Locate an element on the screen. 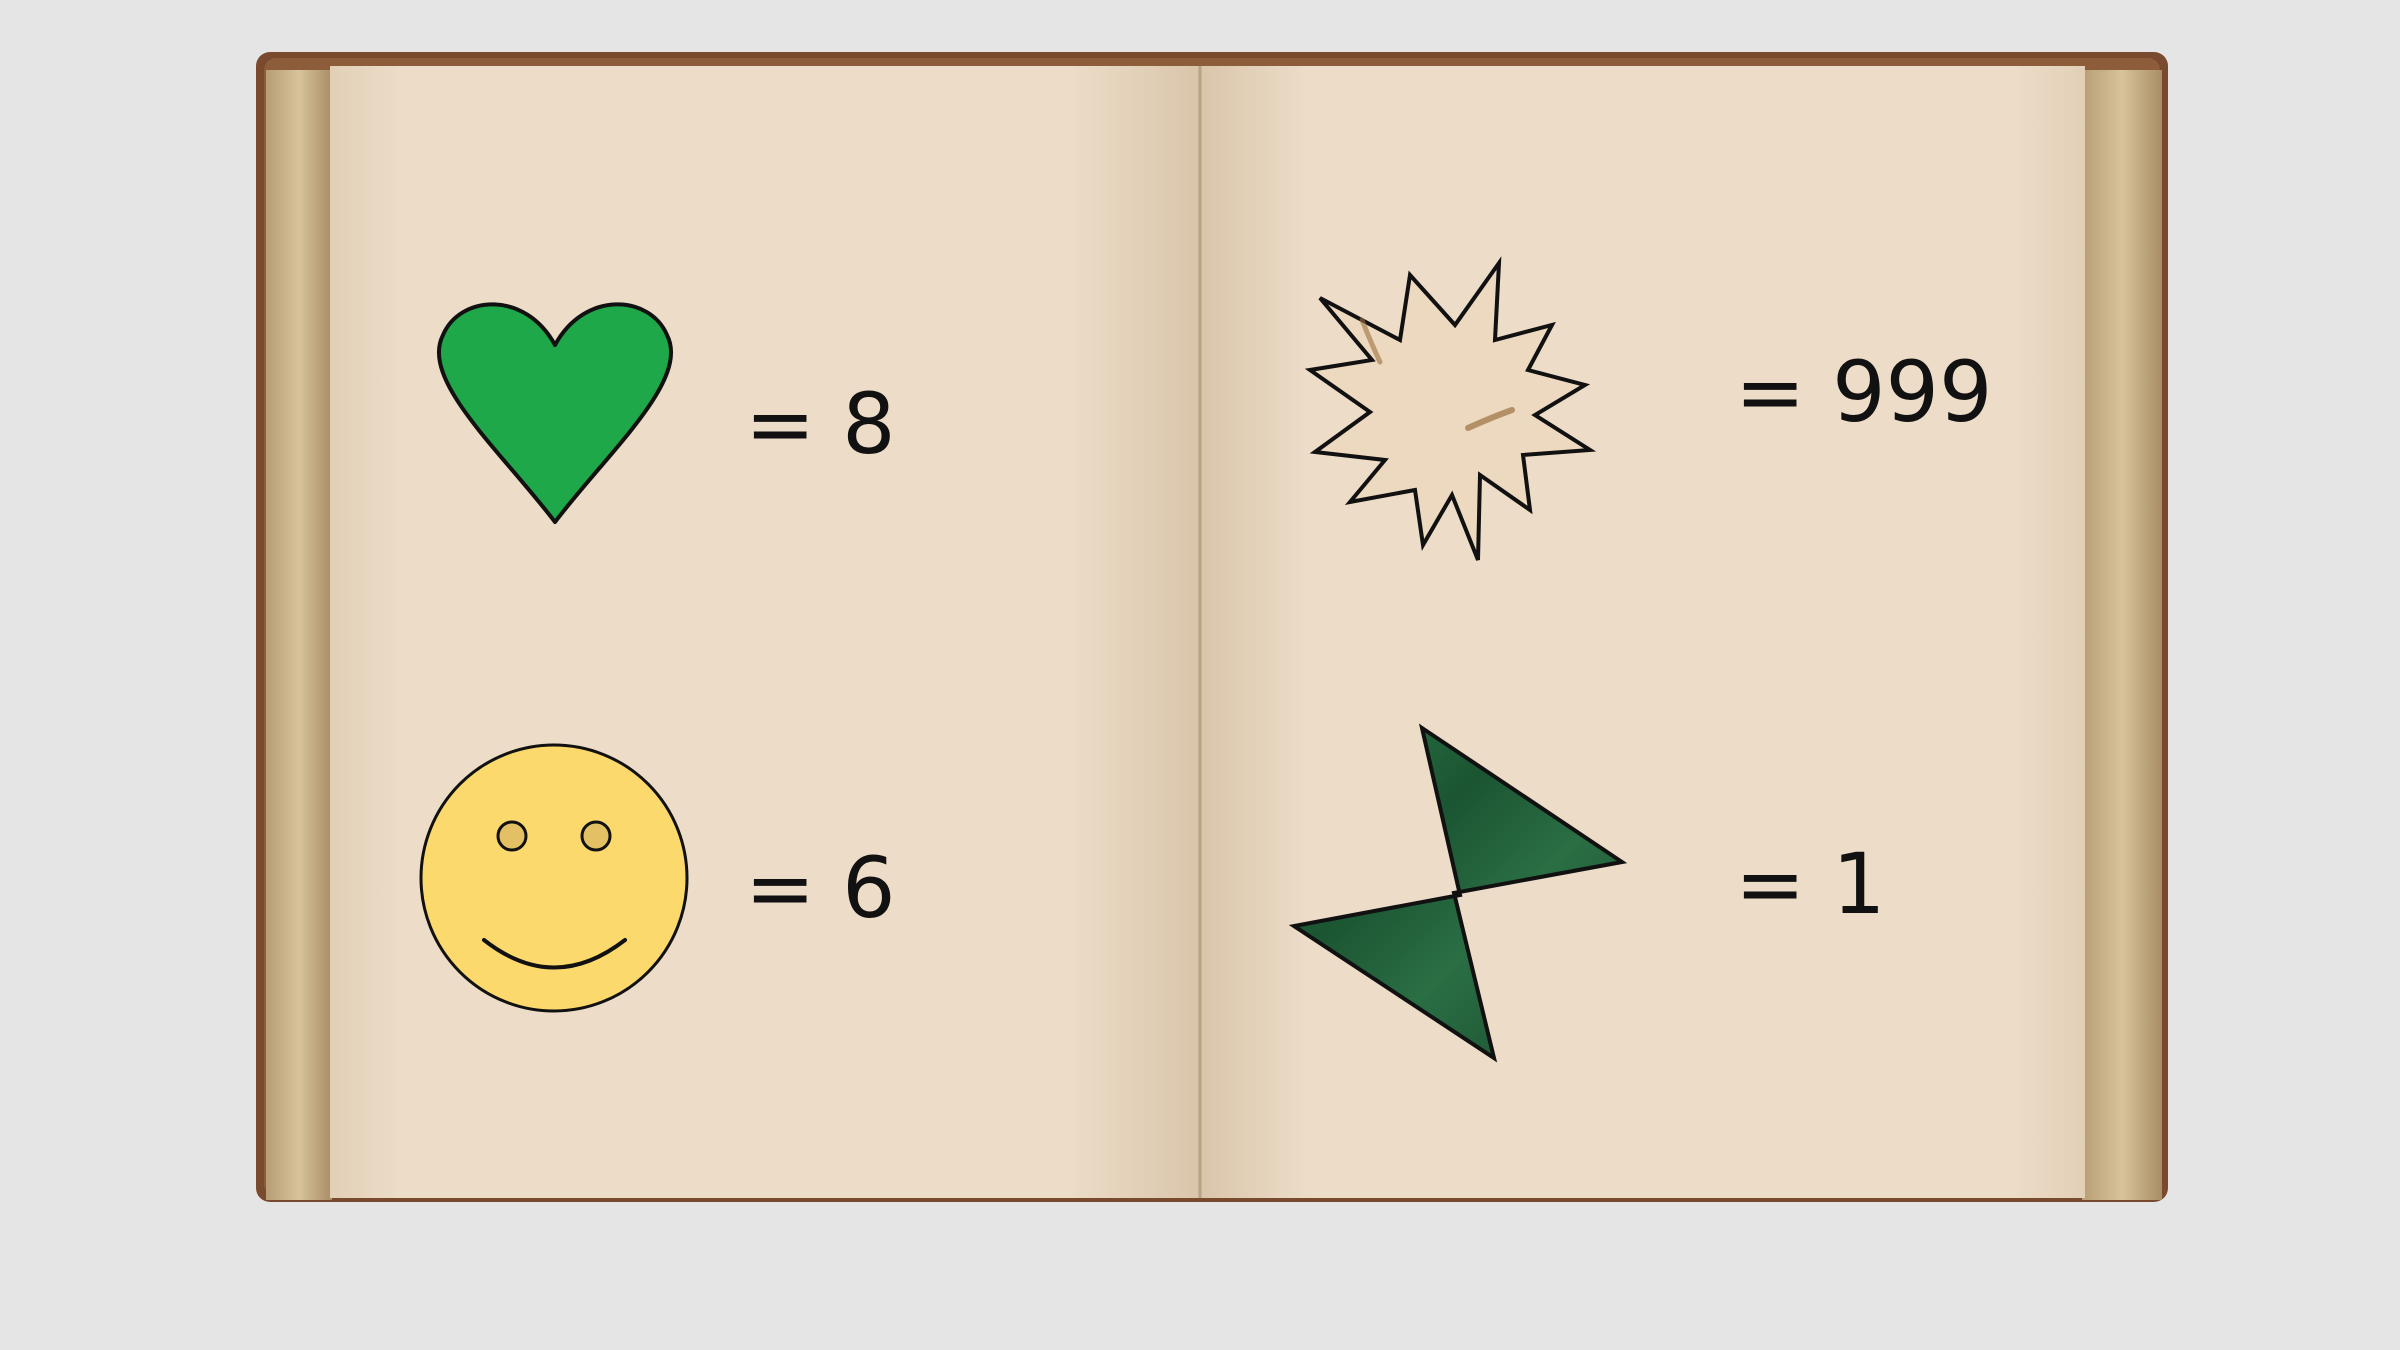  page-edges-left is located at coordinates (299, 635).